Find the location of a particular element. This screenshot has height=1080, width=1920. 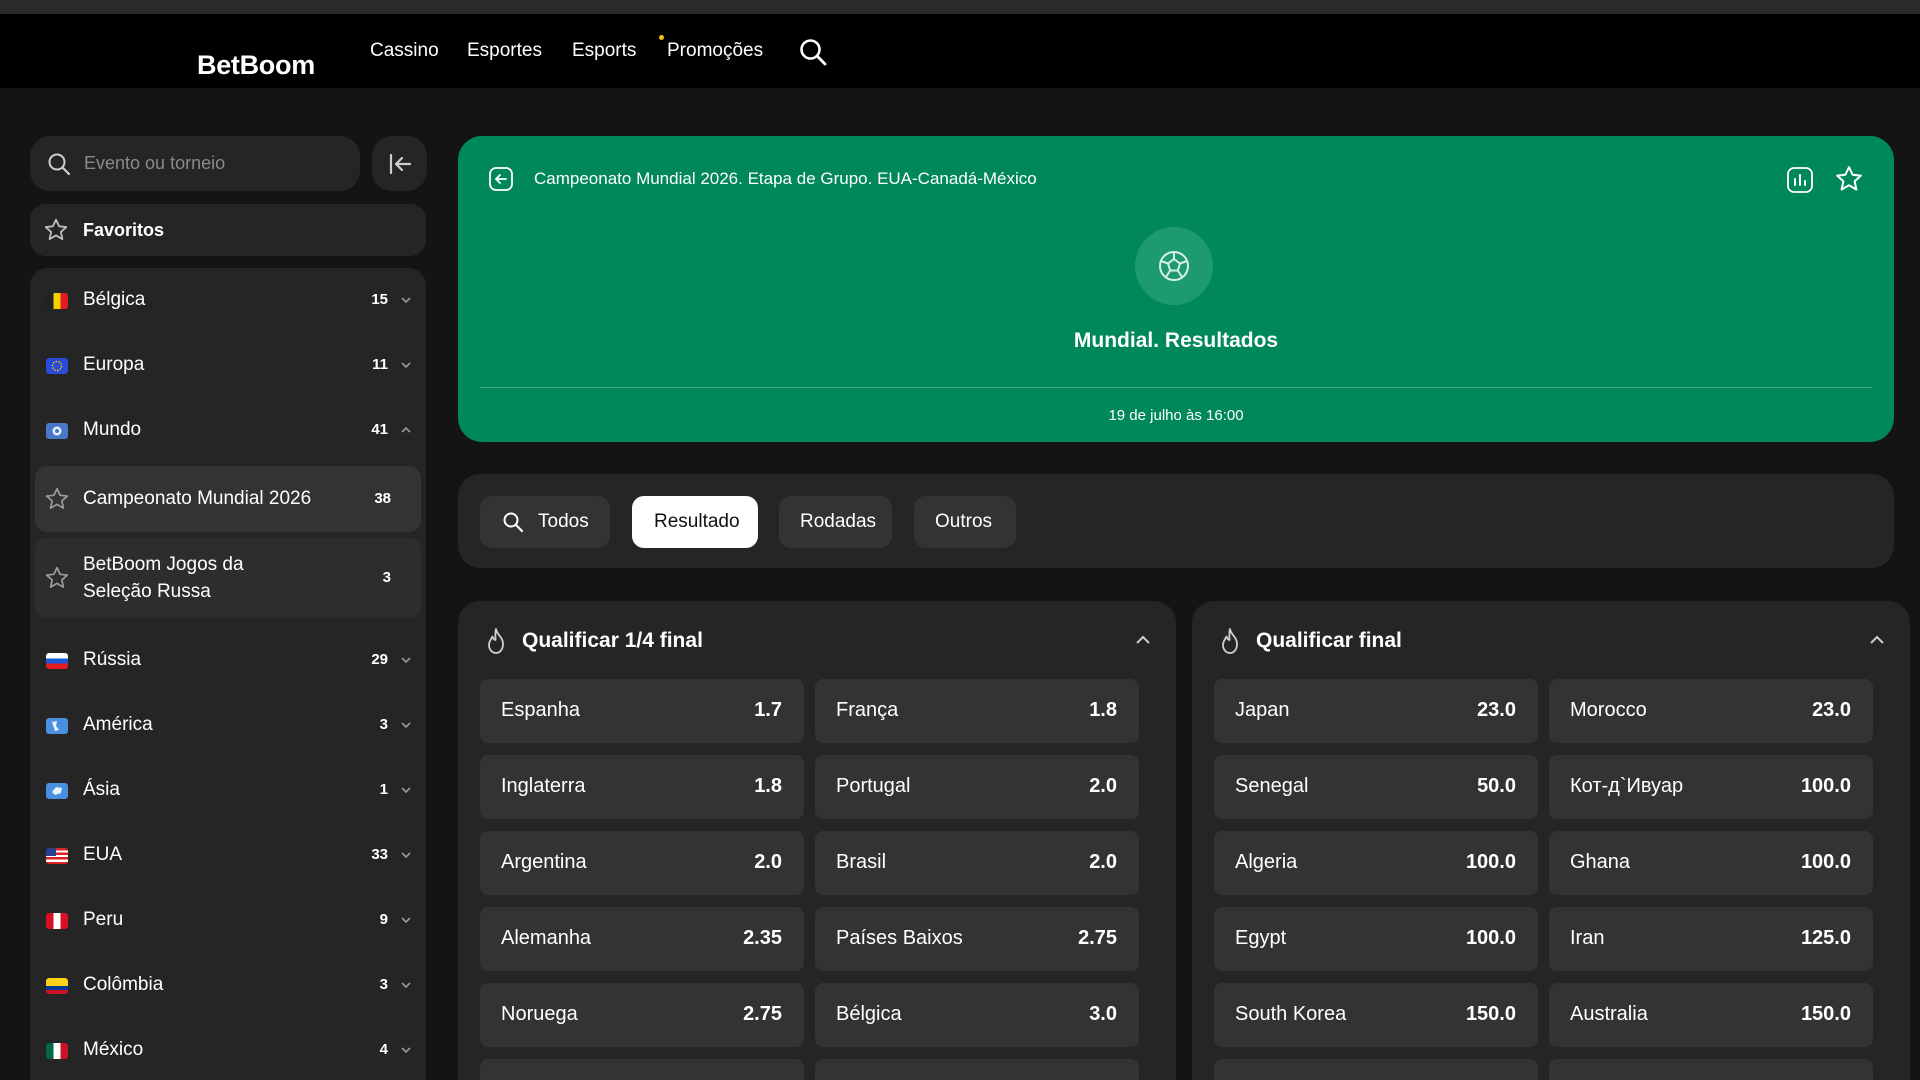

odds-cell: Algeria 100.0 is located at coordinates (1376, 863).